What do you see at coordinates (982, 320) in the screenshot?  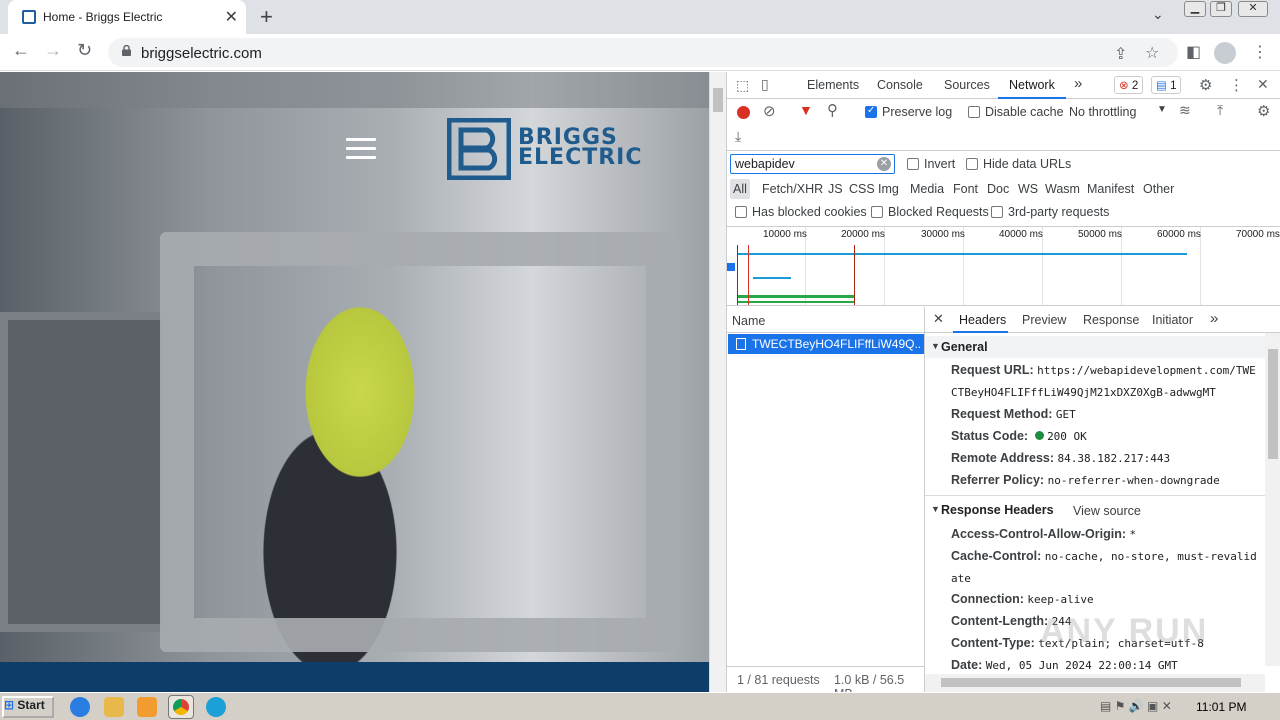 I see `tab-headers: Headers` at bounding box center [982, 320].